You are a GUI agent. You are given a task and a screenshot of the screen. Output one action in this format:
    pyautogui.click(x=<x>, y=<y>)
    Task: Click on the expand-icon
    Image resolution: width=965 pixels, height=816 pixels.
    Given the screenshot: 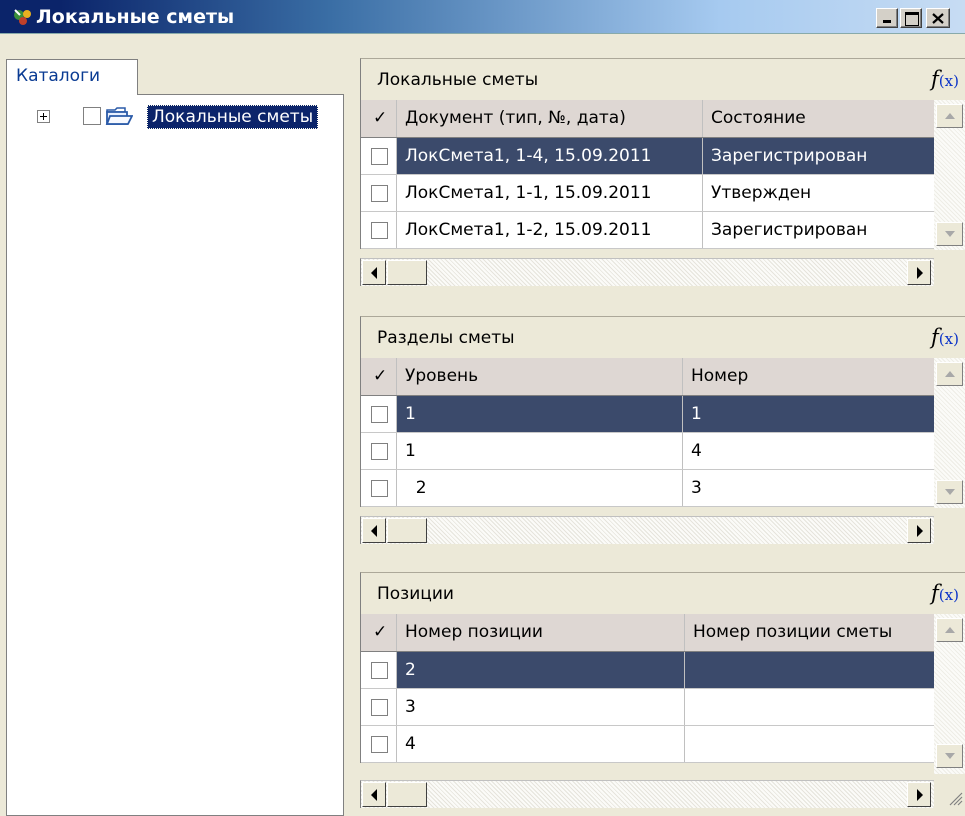 What is the action you would take?
    pyautogui.click(x=43, y=116)
    